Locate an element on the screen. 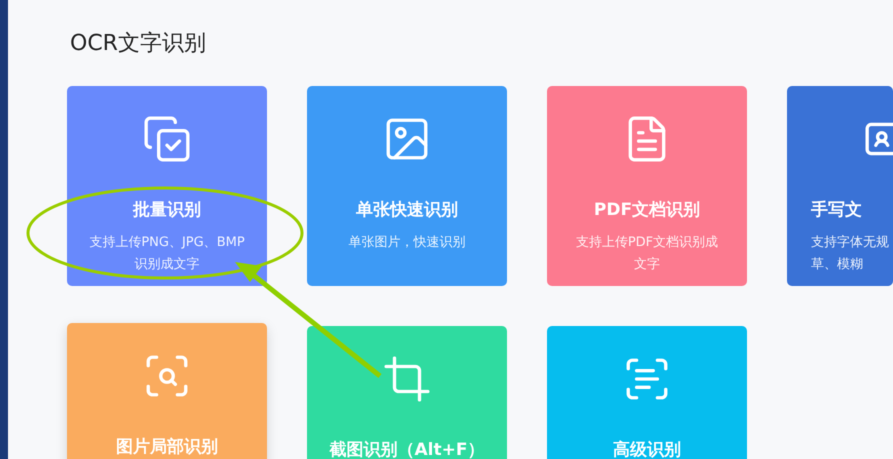 This screenshot has width=893, height=459. card-title: 截图识别（Alt+F） is located at coordinates (407, 449).